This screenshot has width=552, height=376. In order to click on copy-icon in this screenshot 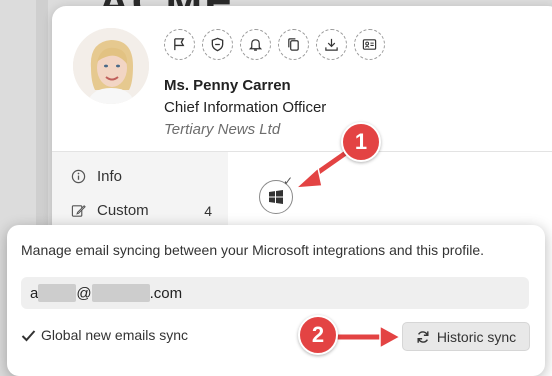, I will do `click(293, 44)`.